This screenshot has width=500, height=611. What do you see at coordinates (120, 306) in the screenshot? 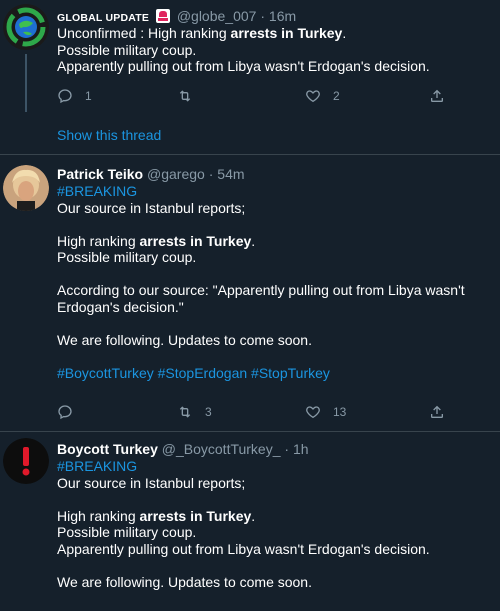
I see `tweet-line: Erdogan's decision."` at bounding box center [120, 306].